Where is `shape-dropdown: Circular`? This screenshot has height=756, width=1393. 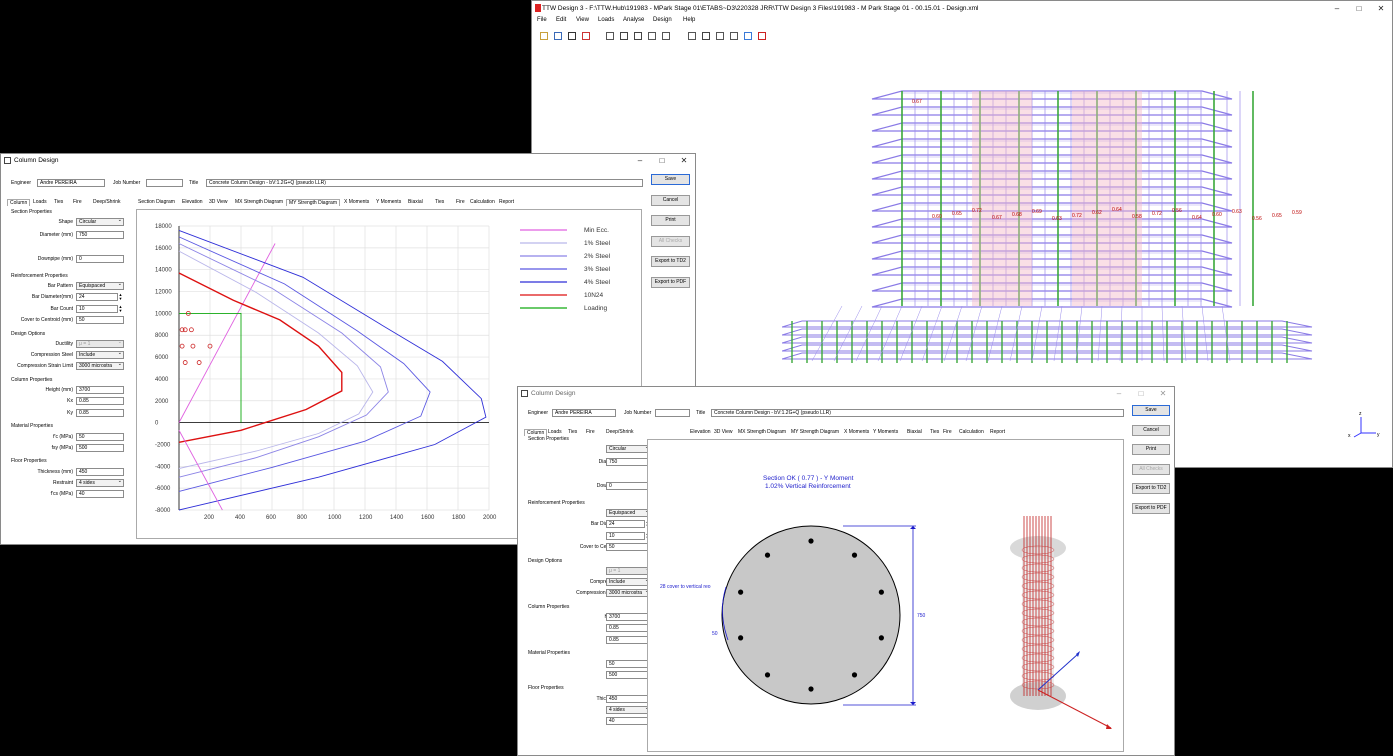
shape-dropdown: Circular is located at coordinates (100, 222).